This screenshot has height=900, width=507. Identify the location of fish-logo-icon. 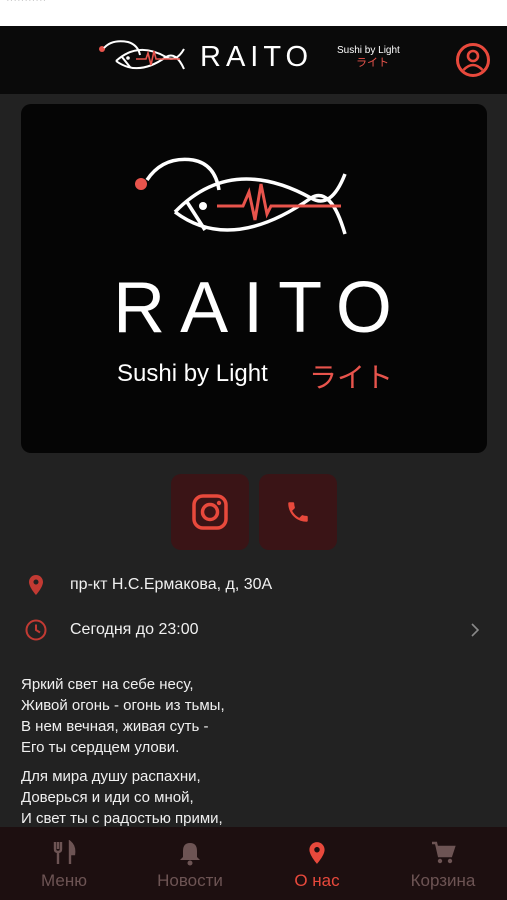
(142, 55).